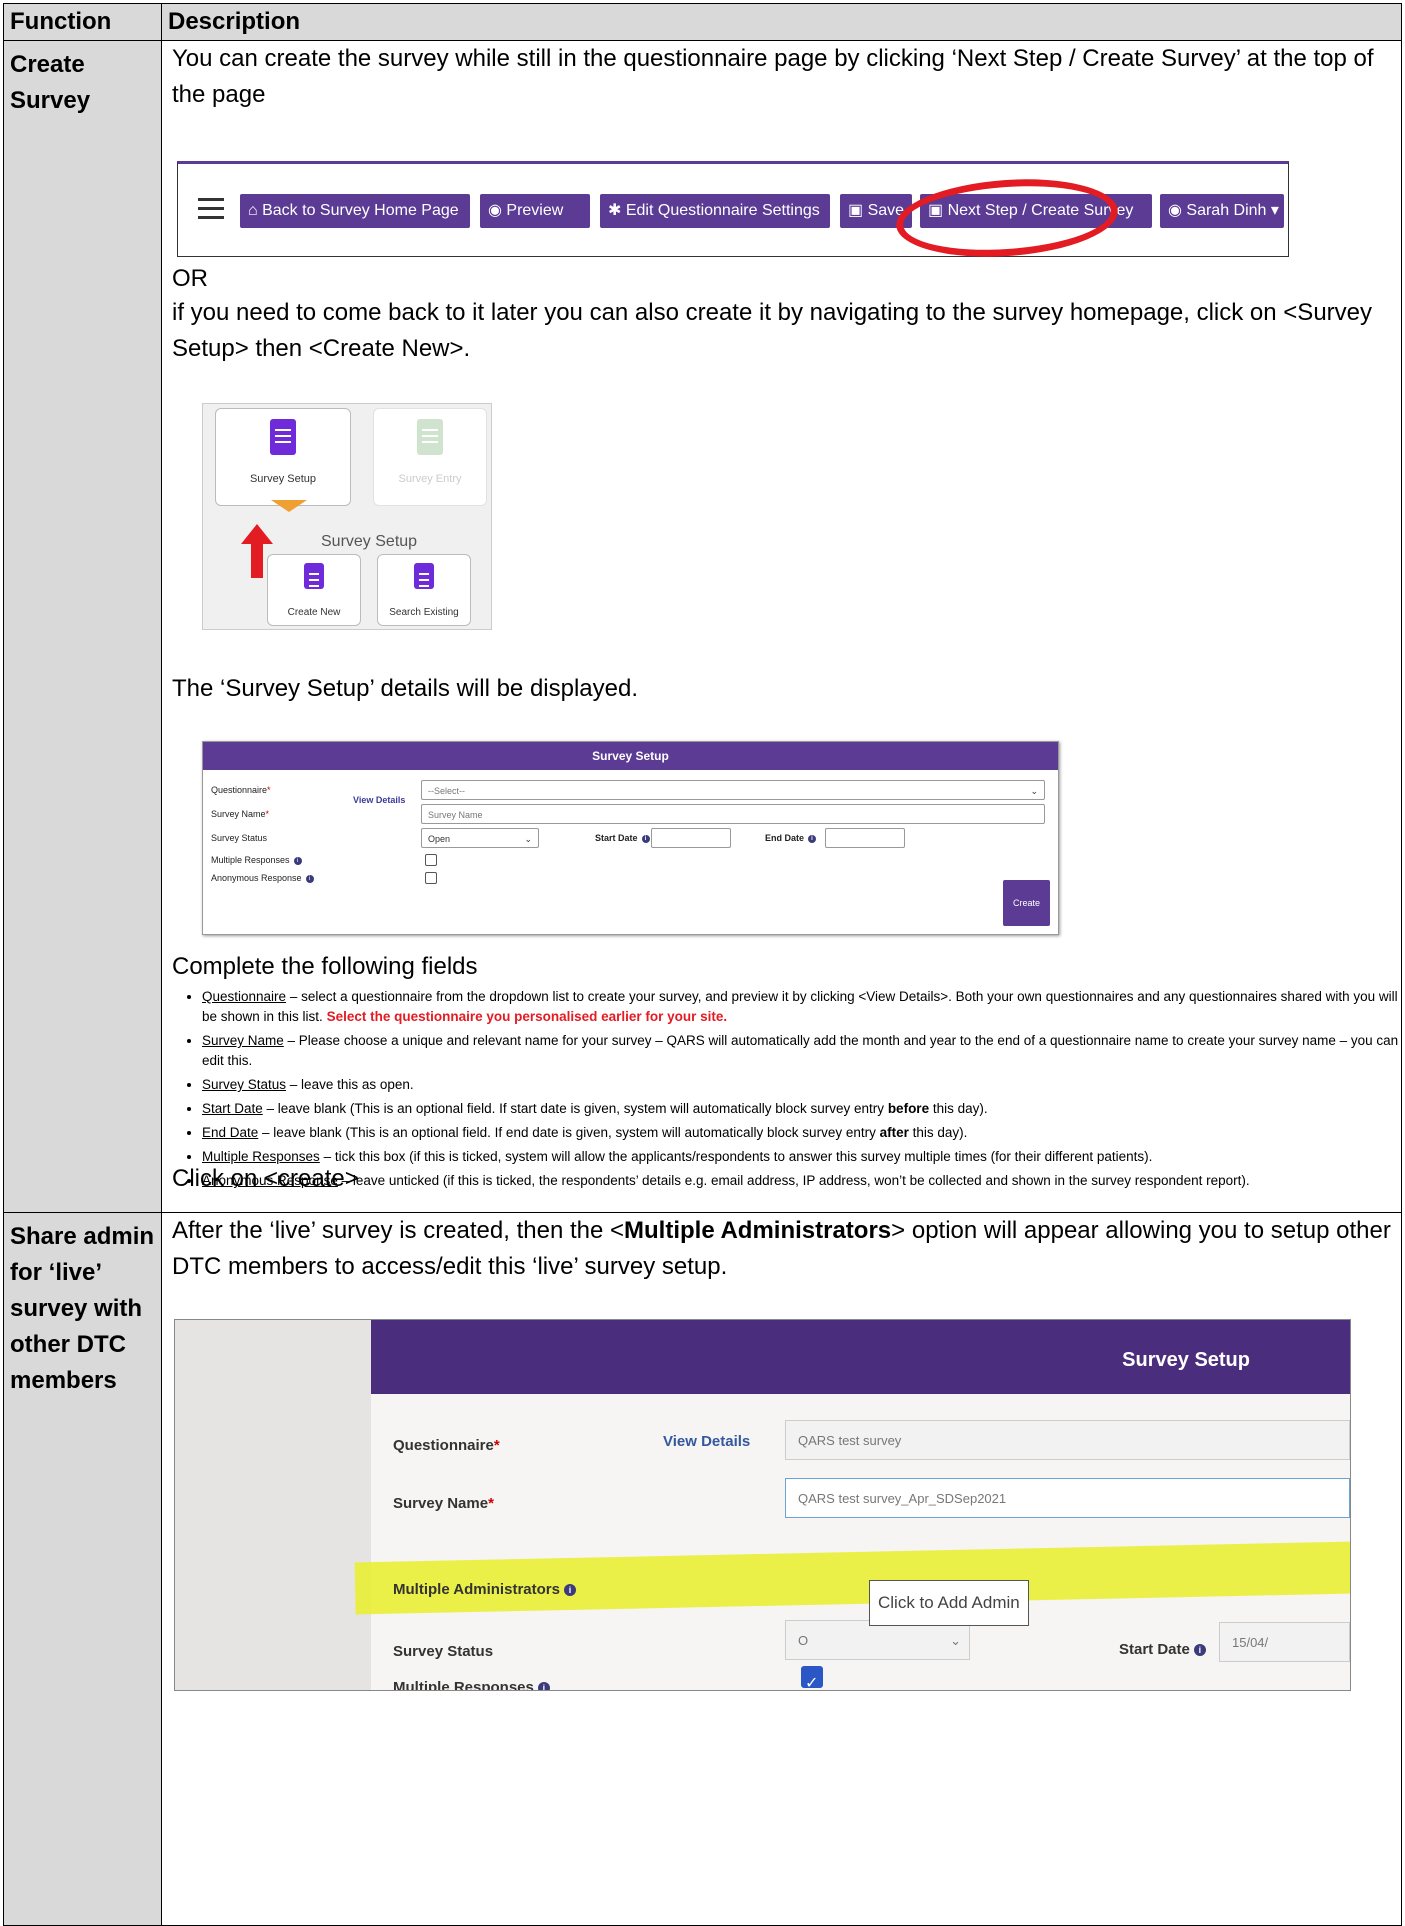 The width and height of the screenshot is (1405, 1926). What do you see at coordinates (50, 82) in the screenshot?
I see `function-label: Create Survey` at bounding box center [50, 82].